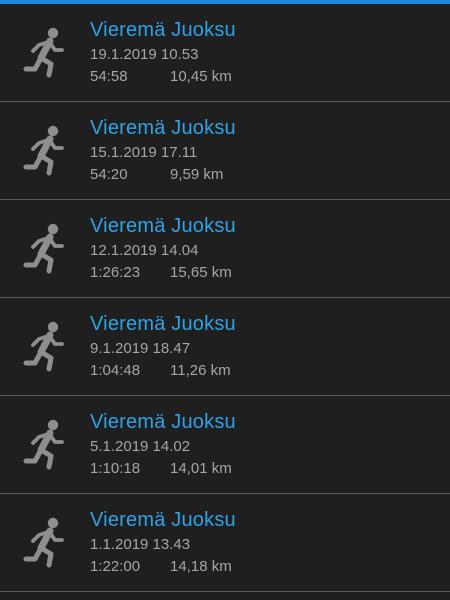 This screenshot has width=450, height=600. Describe the element at coordinates (140, 446) in the screenshot. I see `activity-date: 5.1.2019 14.02` at that location.